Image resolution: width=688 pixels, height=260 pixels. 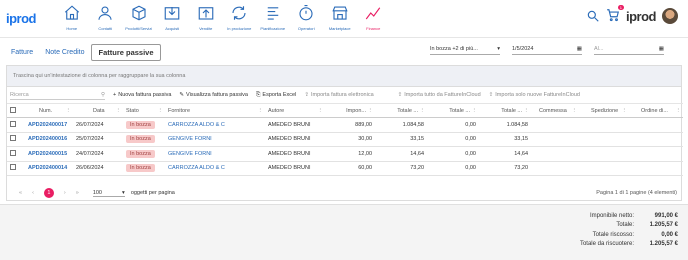 I want to click on doc-link: APD202400016, so click(x=47, y=139).